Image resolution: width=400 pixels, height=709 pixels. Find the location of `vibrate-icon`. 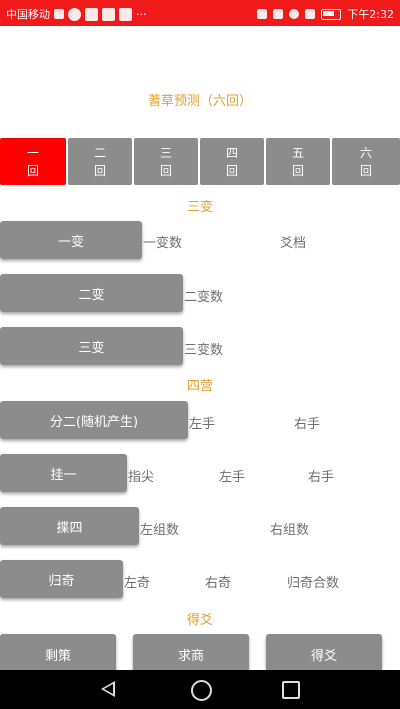

vibrate-icon is located at coordinates (262, 14).